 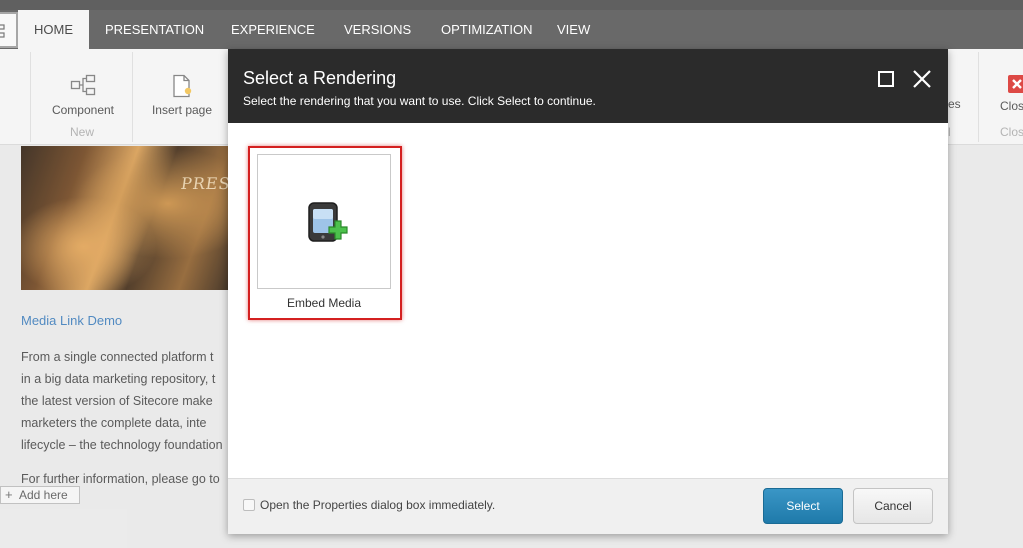 I want to click on cancel-button: Cancel, so click(x=893, y=506).